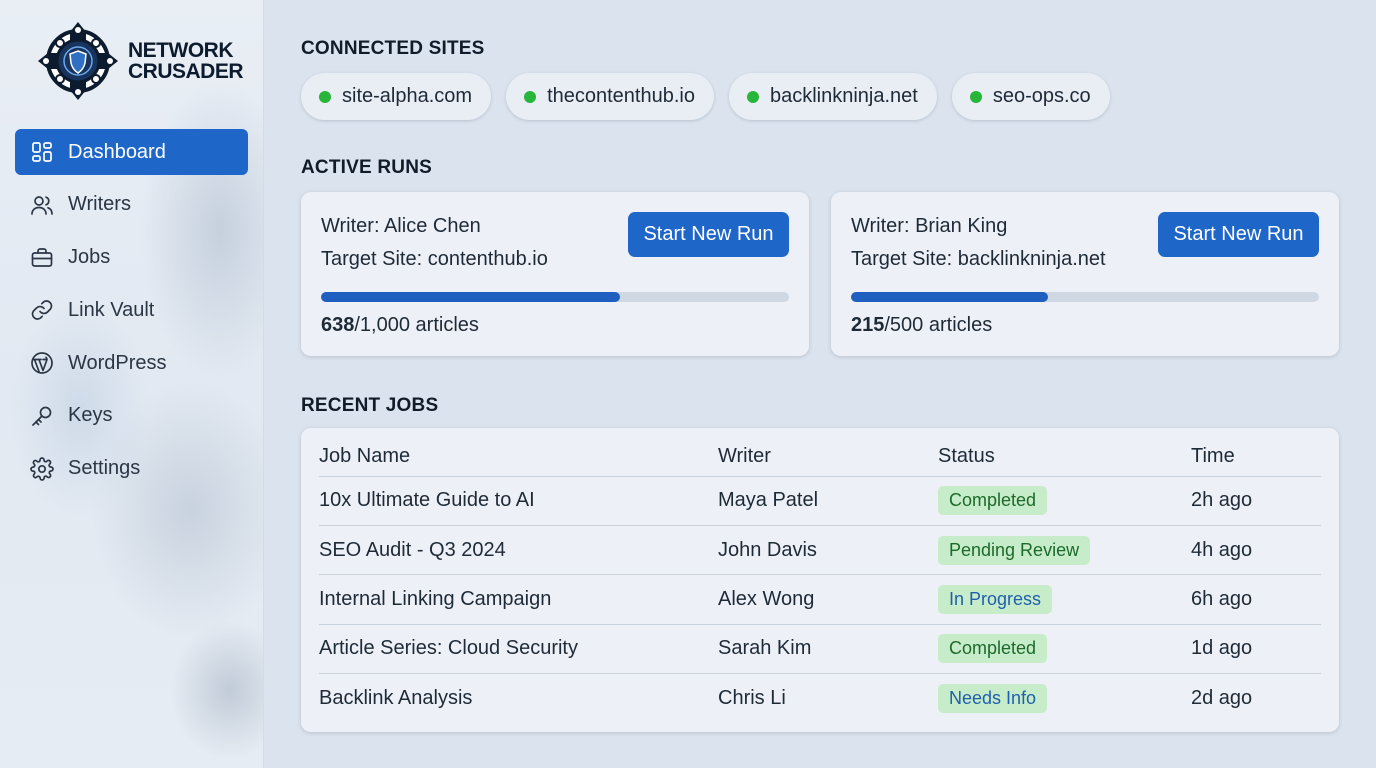 This screenshot has width=1376, height=768. What do you see at coordinates (828, 599) in the screenshot?
I see `job-writer-cell: Alex Wong` at bounding box center [828, 599].